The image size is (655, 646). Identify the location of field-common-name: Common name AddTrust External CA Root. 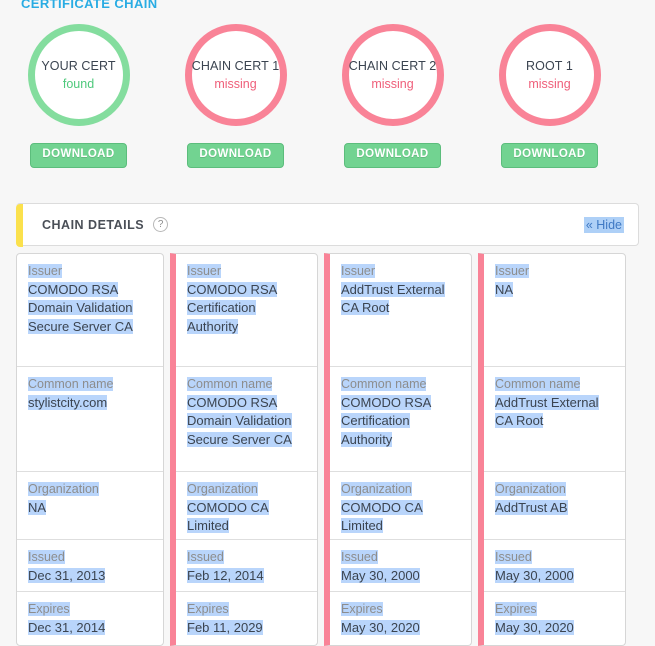
(554, 419).